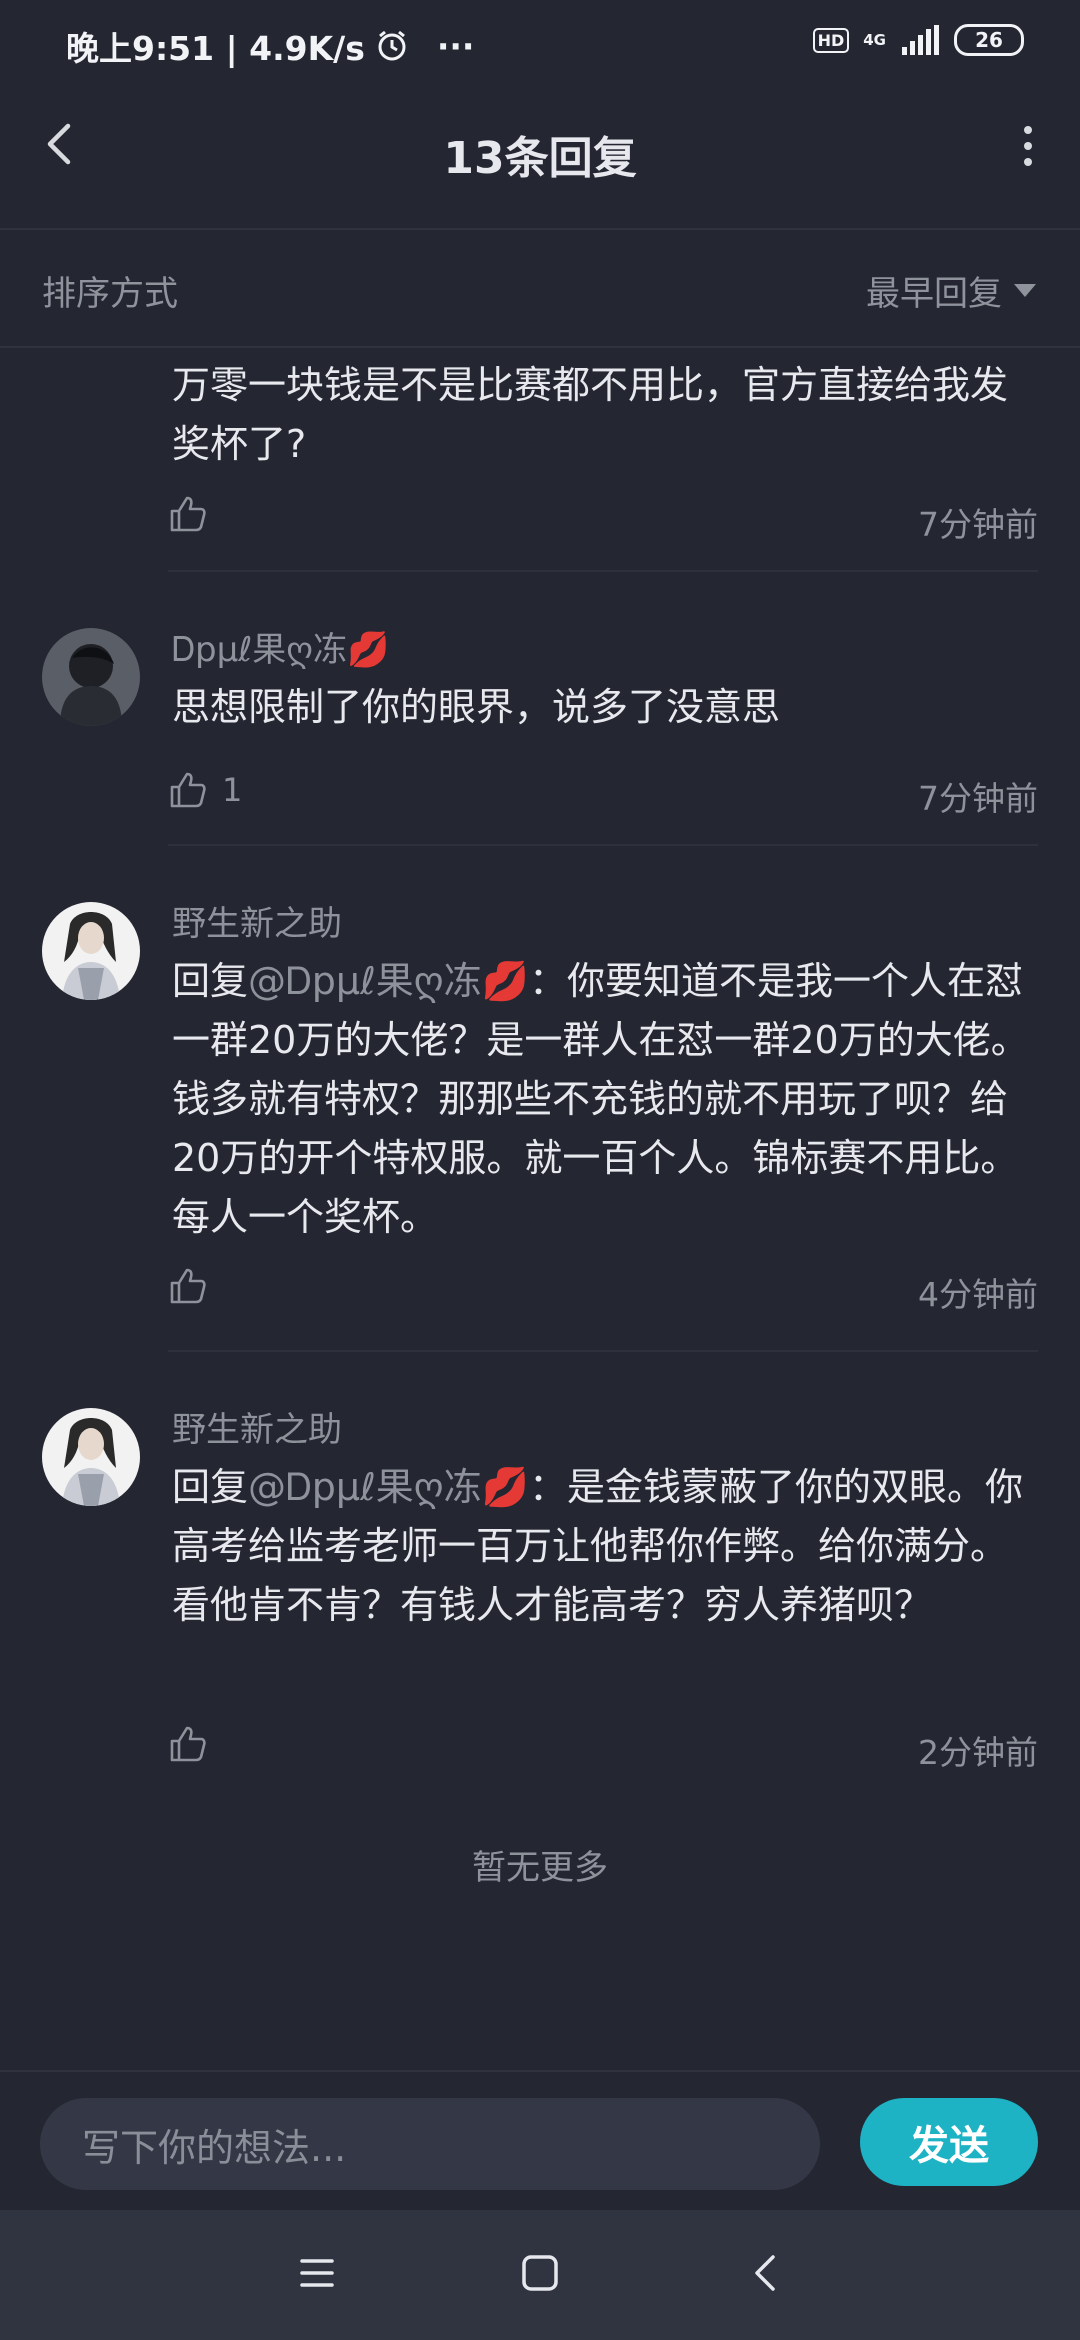 The height and width of the screenshot is (2340, 1080). Describe the element at coordinates (874, 39) in the screenshot. I see `network-type: 4G` at that location.